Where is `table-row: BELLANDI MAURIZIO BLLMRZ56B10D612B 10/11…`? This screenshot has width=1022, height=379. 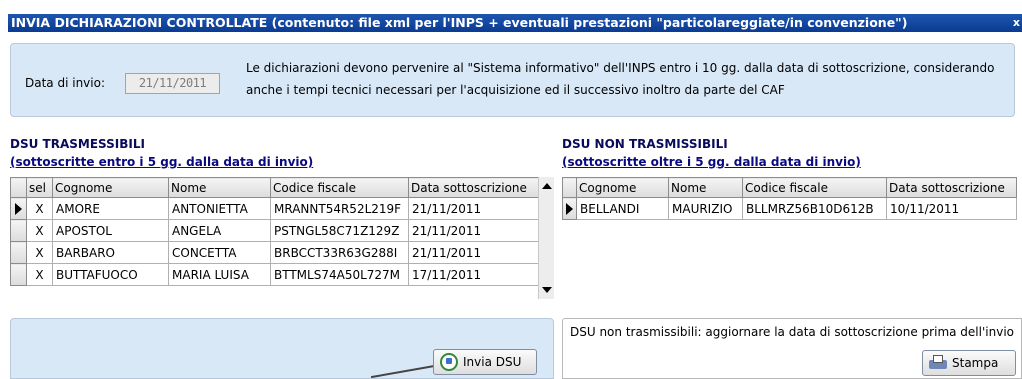
table-row: BELLANDI MAURIZIO BLLMRZ56B10D612B 10/11… is located at coordinates (789, 208).